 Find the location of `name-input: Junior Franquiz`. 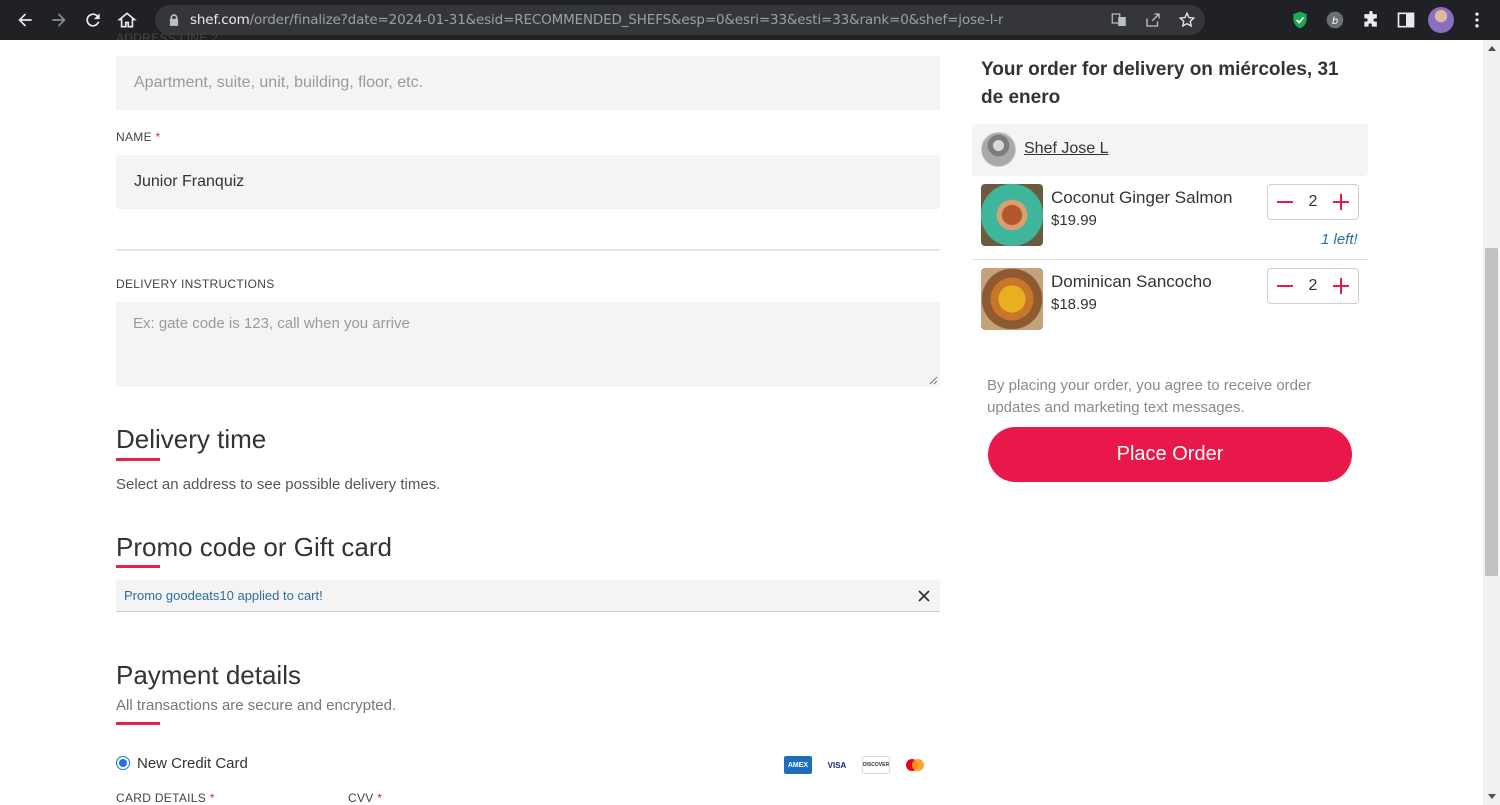

name-input: Junior Franquiz is located at coordinates (528, 182).